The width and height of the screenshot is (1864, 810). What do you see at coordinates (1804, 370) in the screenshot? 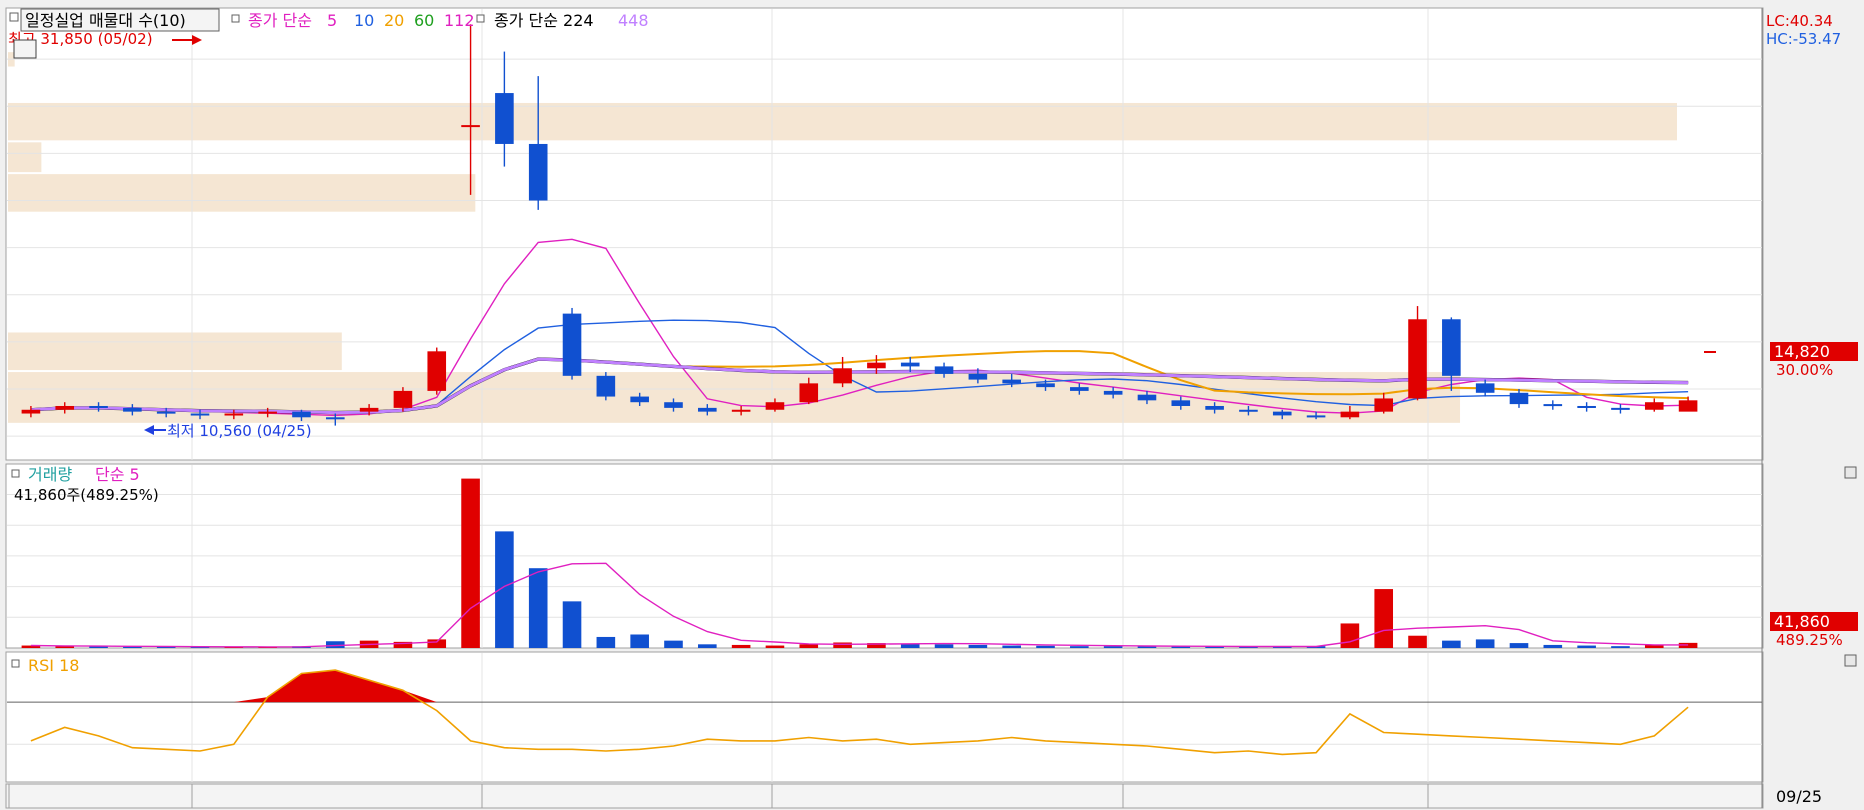
I see `price-pct-tag: 30.00%` at bounding box center [1804, 370].